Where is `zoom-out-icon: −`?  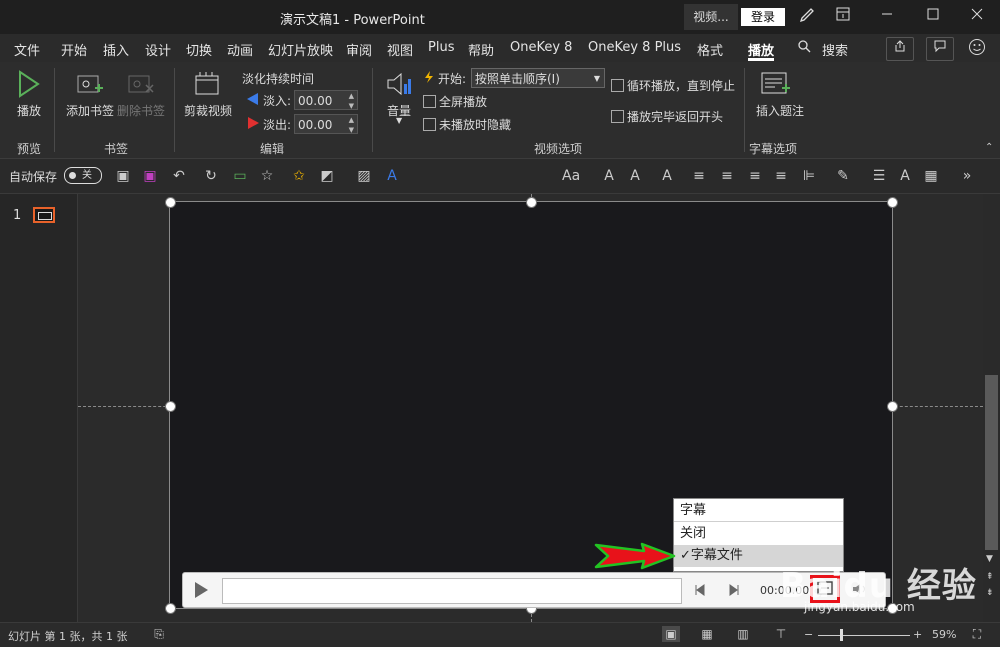
zoom-out-icon: − is located at coordinates (808, 634).